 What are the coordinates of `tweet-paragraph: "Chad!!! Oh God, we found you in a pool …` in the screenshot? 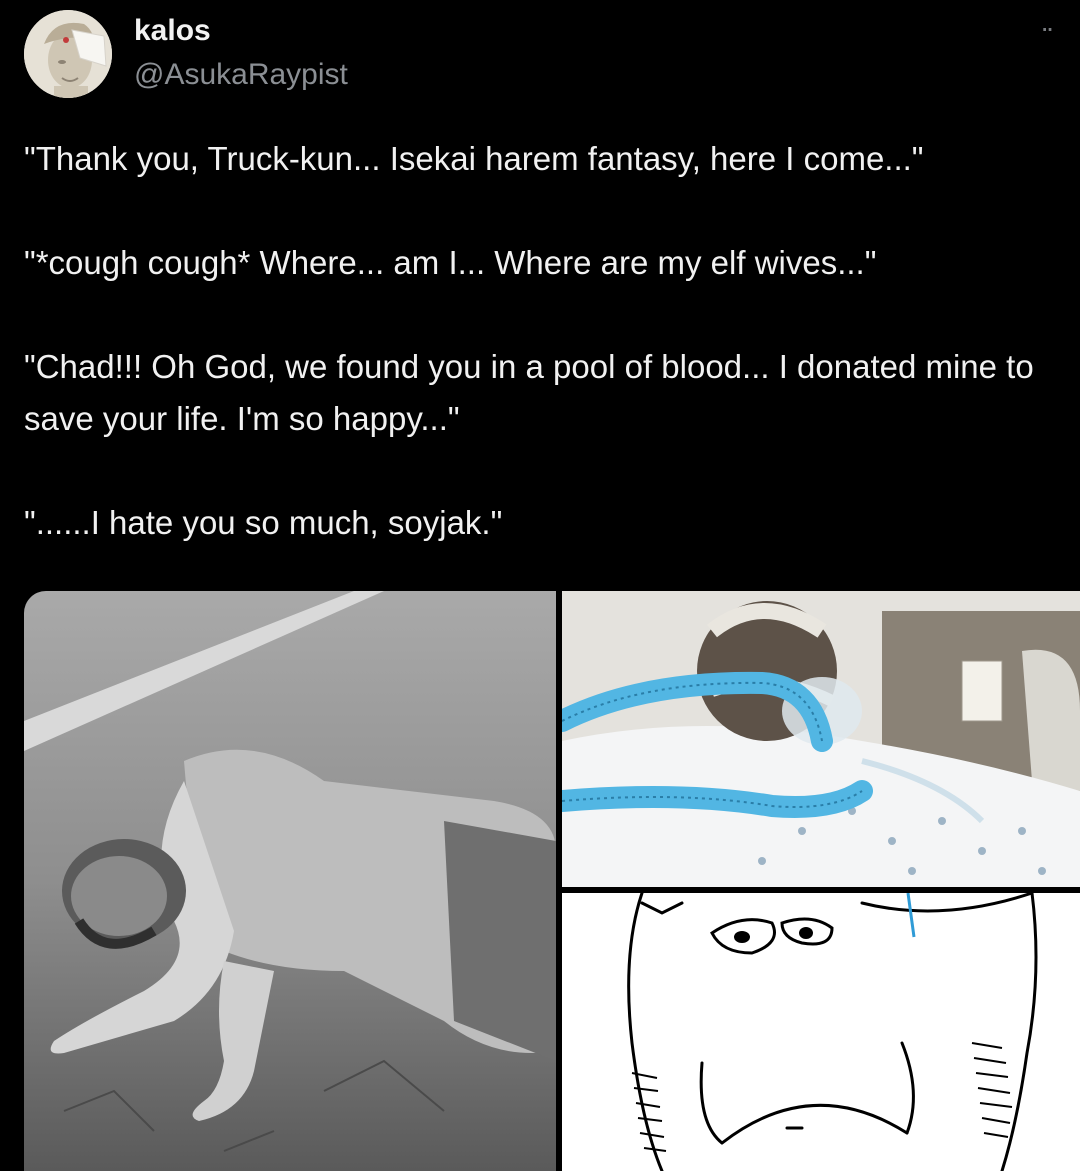 It's located at (529, 392).